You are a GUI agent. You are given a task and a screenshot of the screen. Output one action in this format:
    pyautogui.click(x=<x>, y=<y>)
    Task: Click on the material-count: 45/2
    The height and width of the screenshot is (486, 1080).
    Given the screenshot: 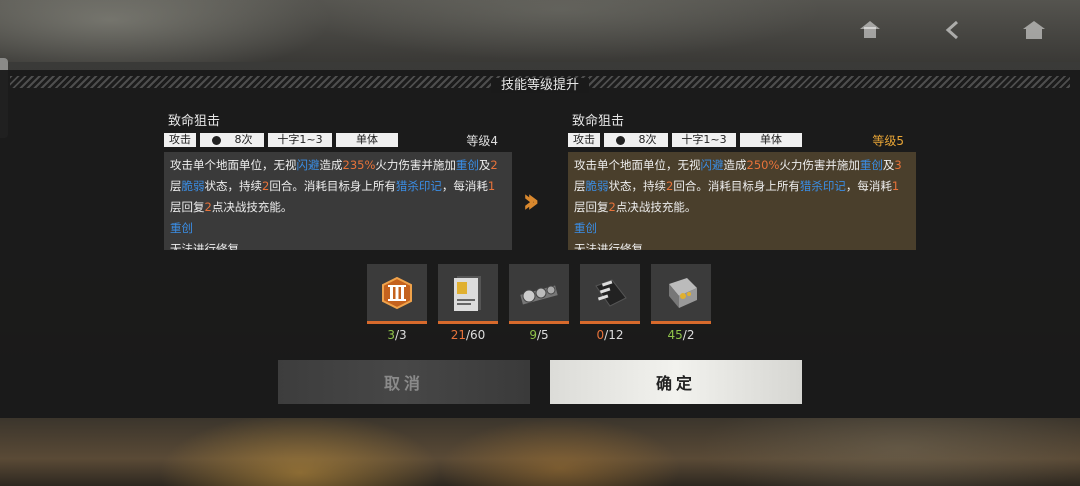 What is the action you would take?
    pyautogui.click(x=681, y=335)
    